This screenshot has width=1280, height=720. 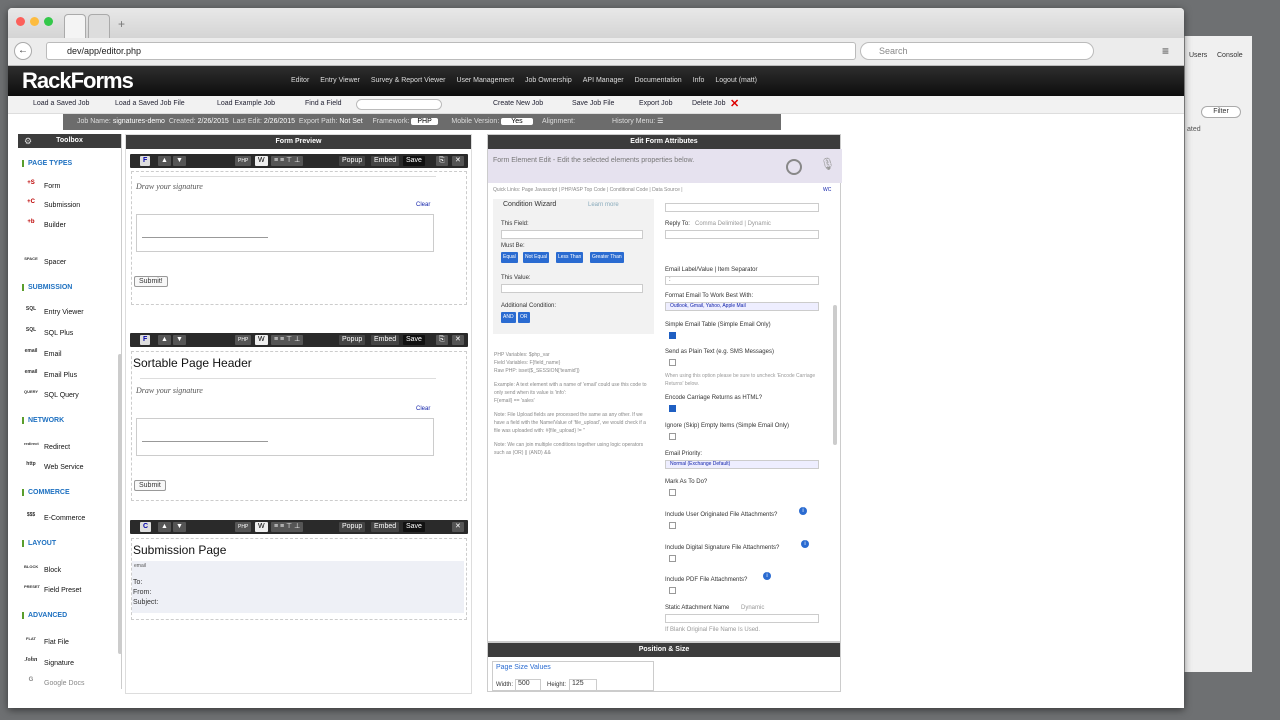 What do you see at coordinates (145, 340) in the screenshot?
I see `page2-type-badge: F` at bounding box center [145, 340].